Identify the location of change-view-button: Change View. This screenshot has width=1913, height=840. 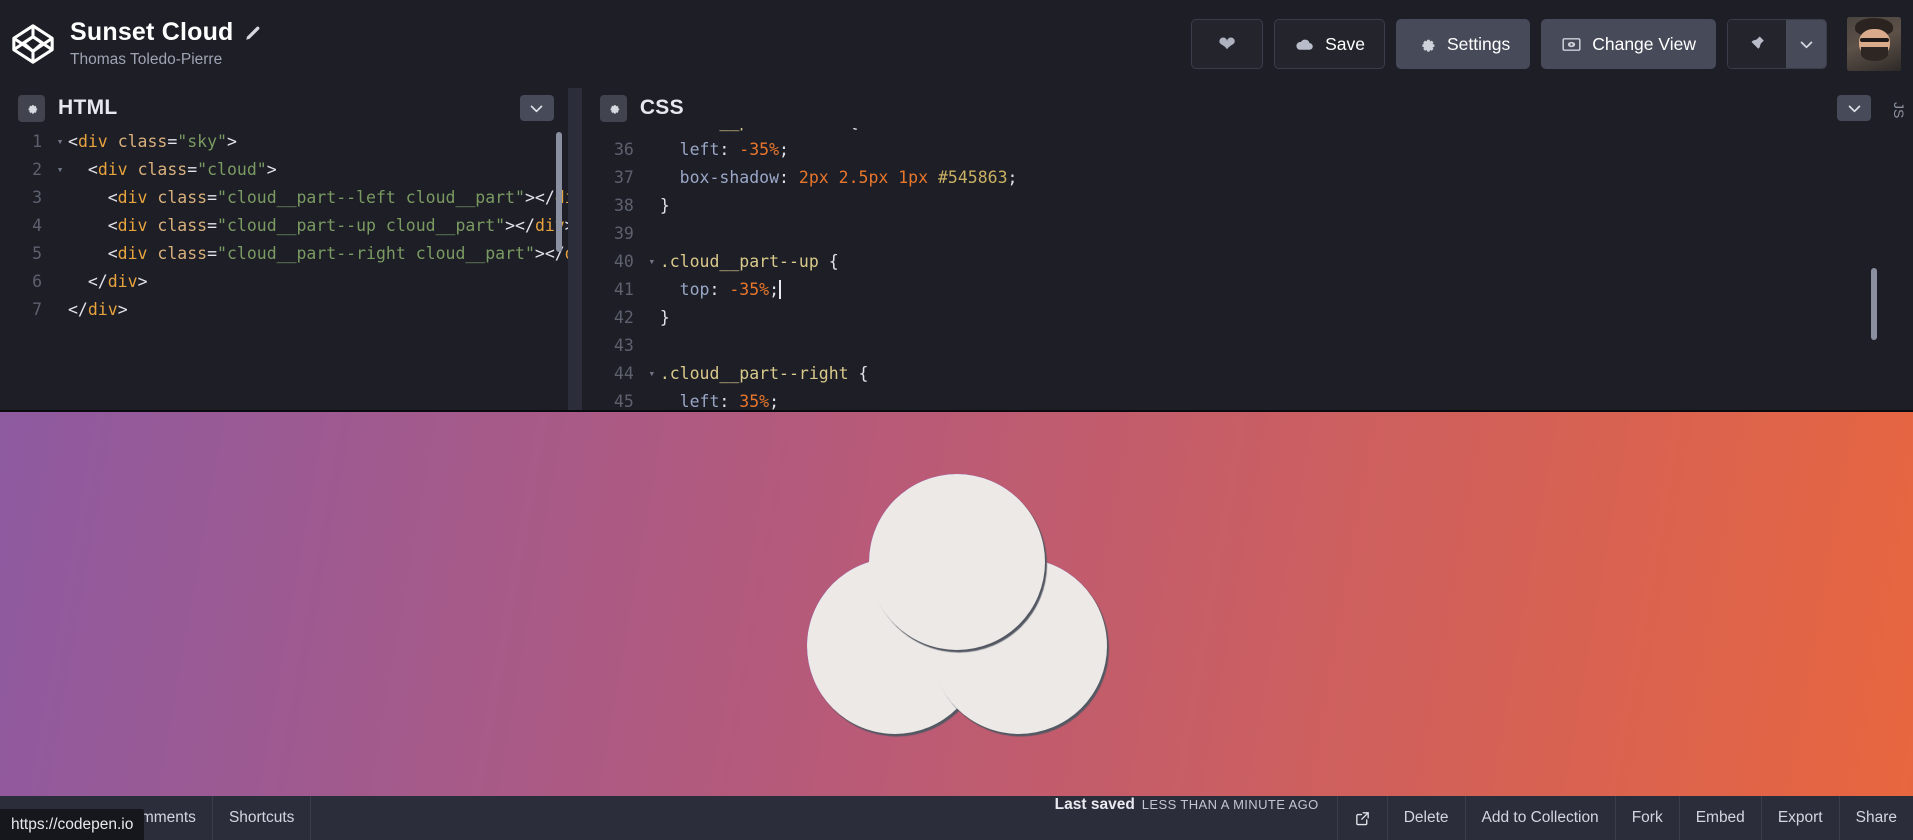
(1628, 44).